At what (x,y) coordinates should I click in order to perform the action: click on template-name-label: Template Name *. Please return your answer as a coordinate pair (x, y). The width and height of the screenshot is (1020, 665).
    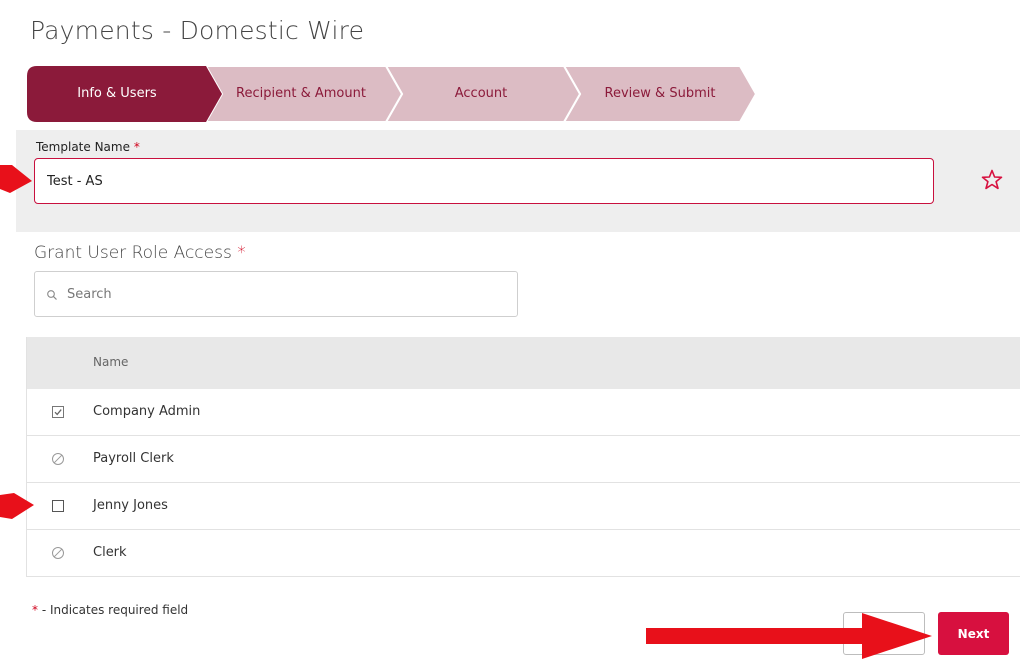
    Looking at the image, I should click on (88, 147).